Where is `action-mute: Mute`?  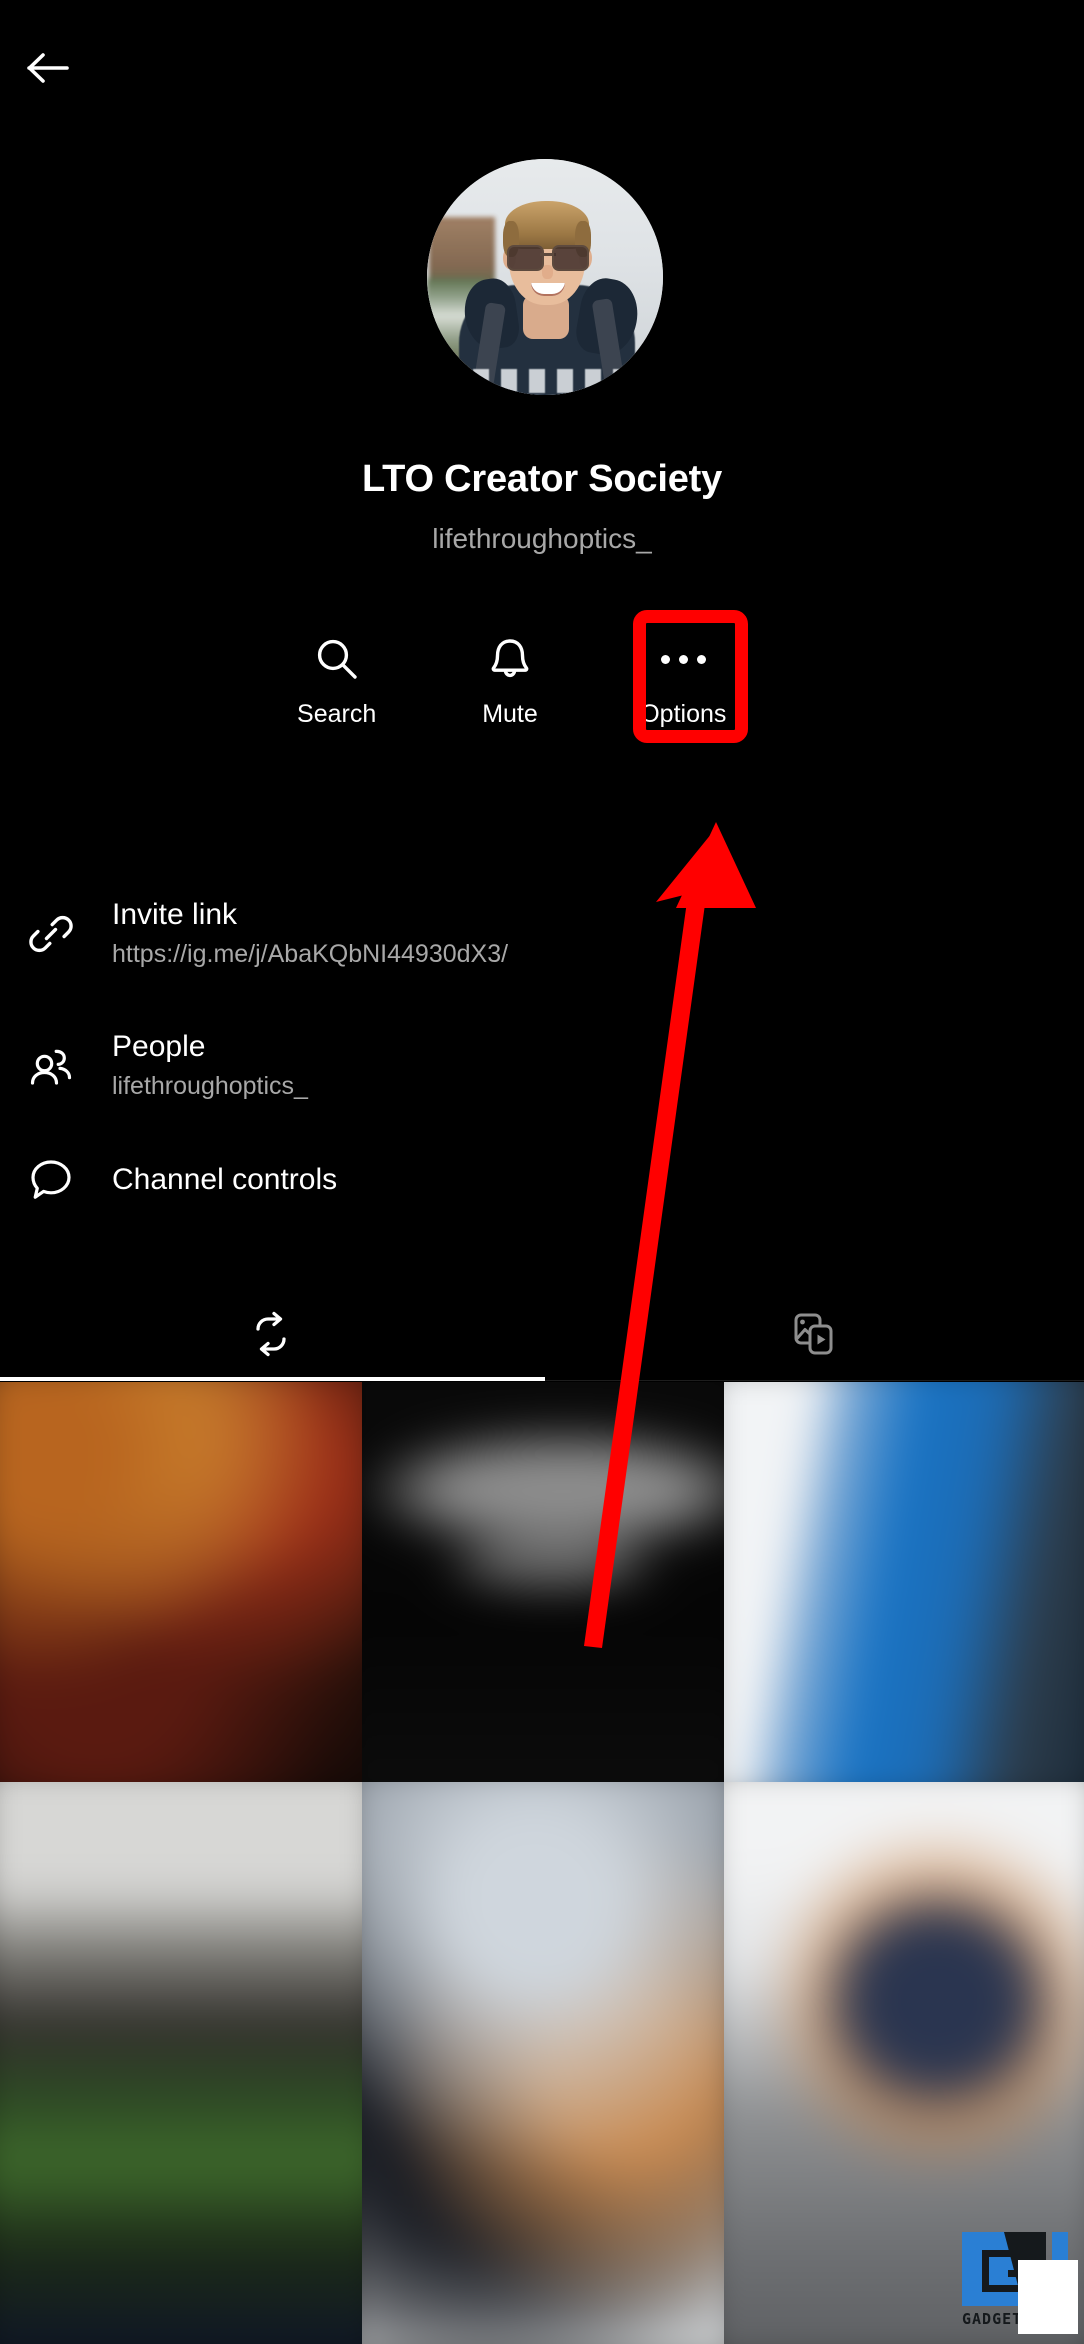 action-mute: Mute is located at coordinates (509, 680).